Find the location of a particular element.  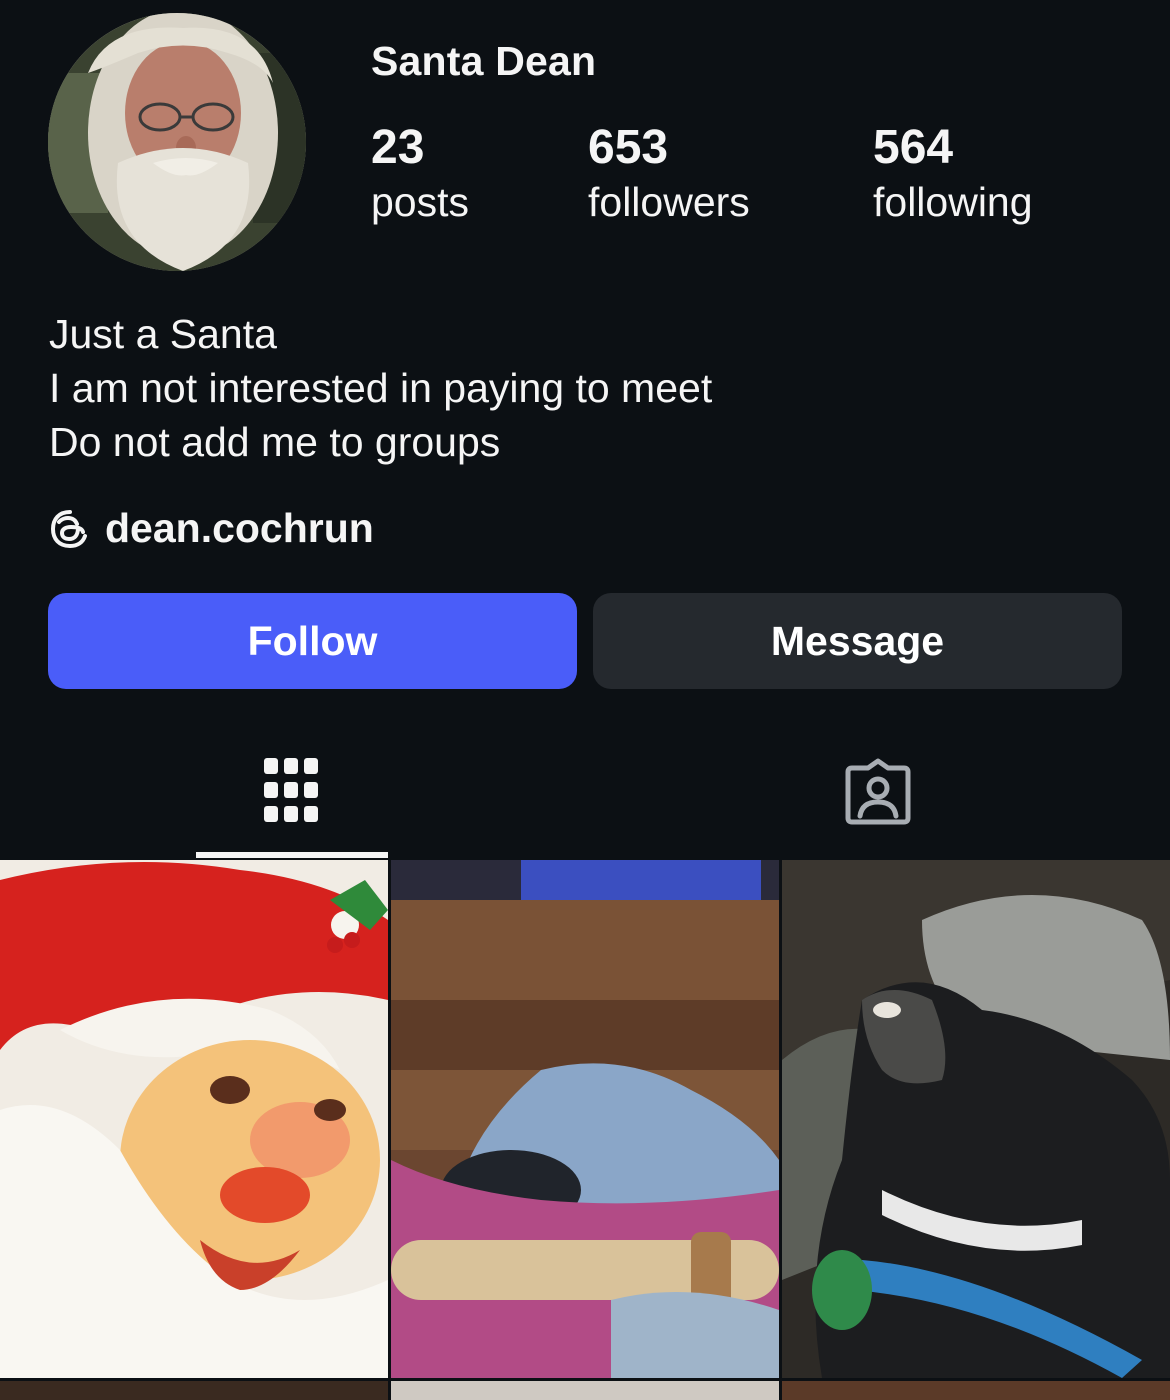

bio-line: I am not interested in paying to meet is located at coordinates (381, 388).